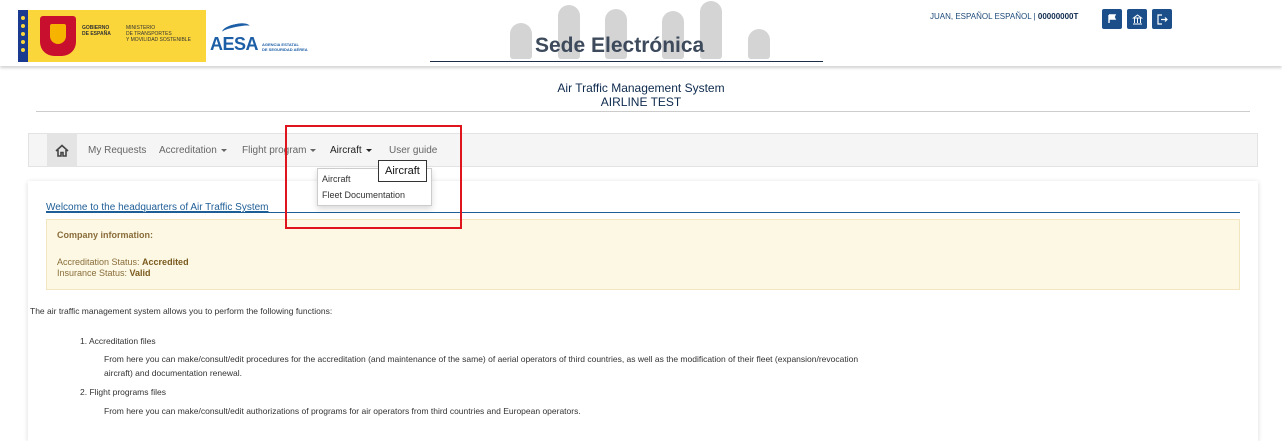  What do you see at coordinates (58, 36) in the screenshot?
I see `spain-coat-of-arms-icon` at bounding box center [58, 36].